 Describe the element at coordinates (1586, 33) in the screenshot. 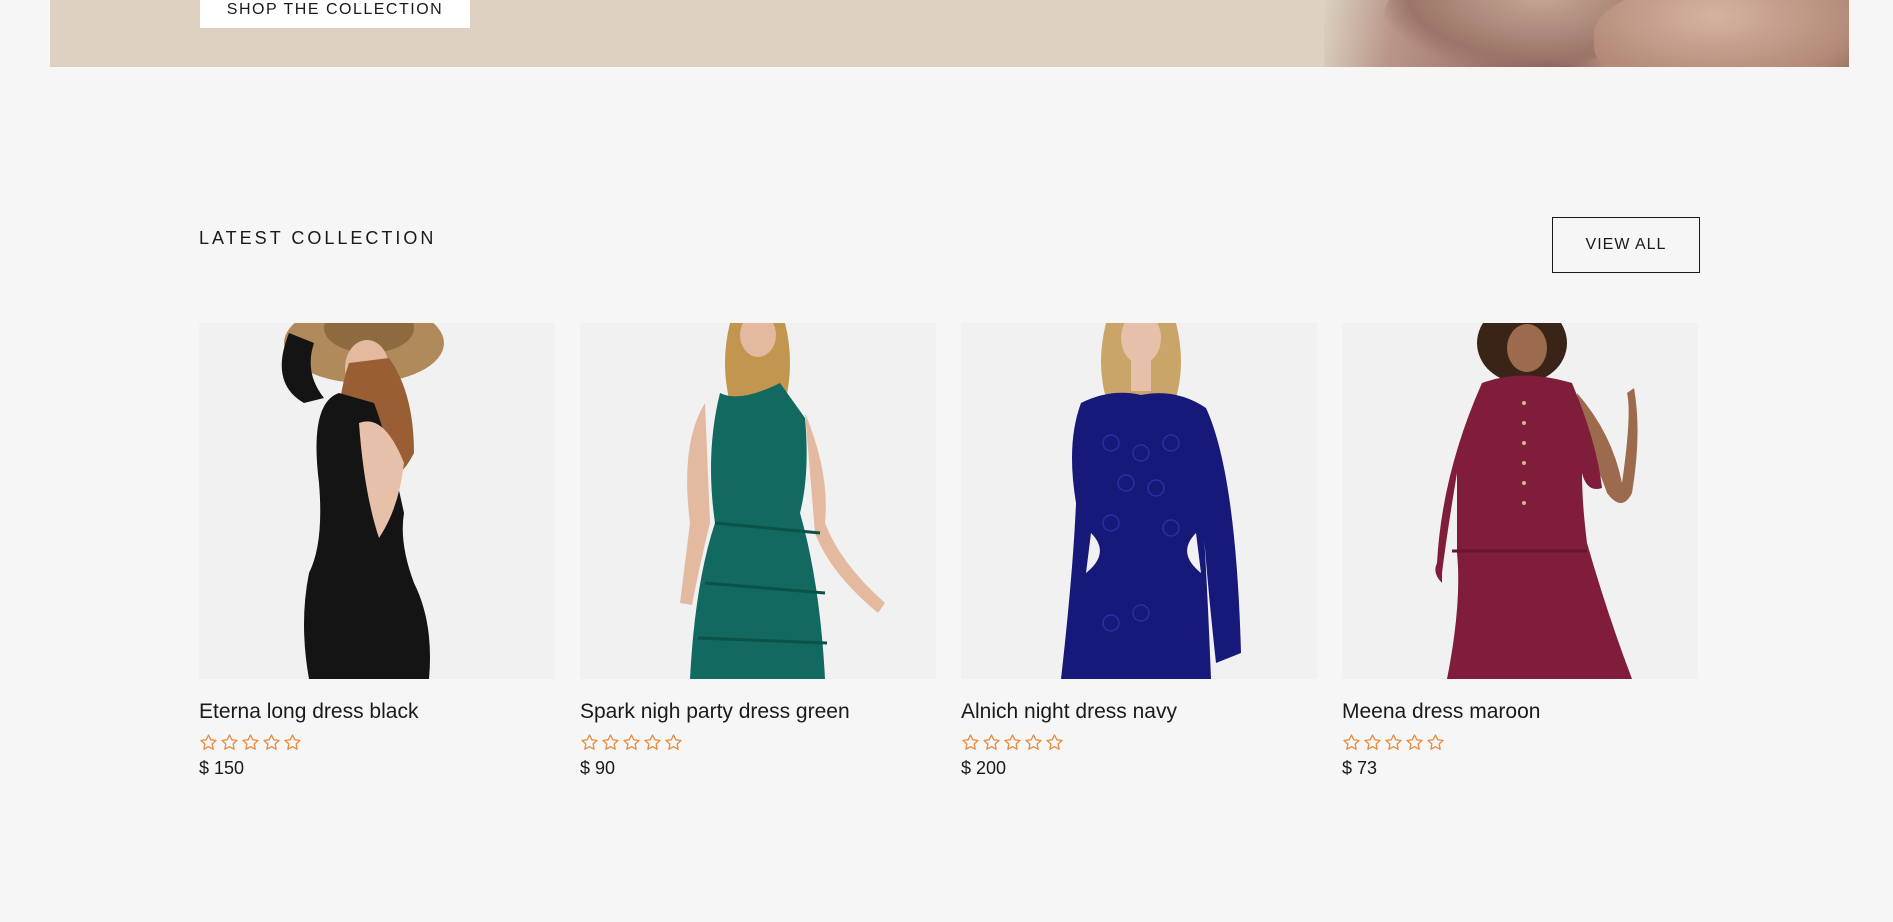

I see `hero-image` at that location.